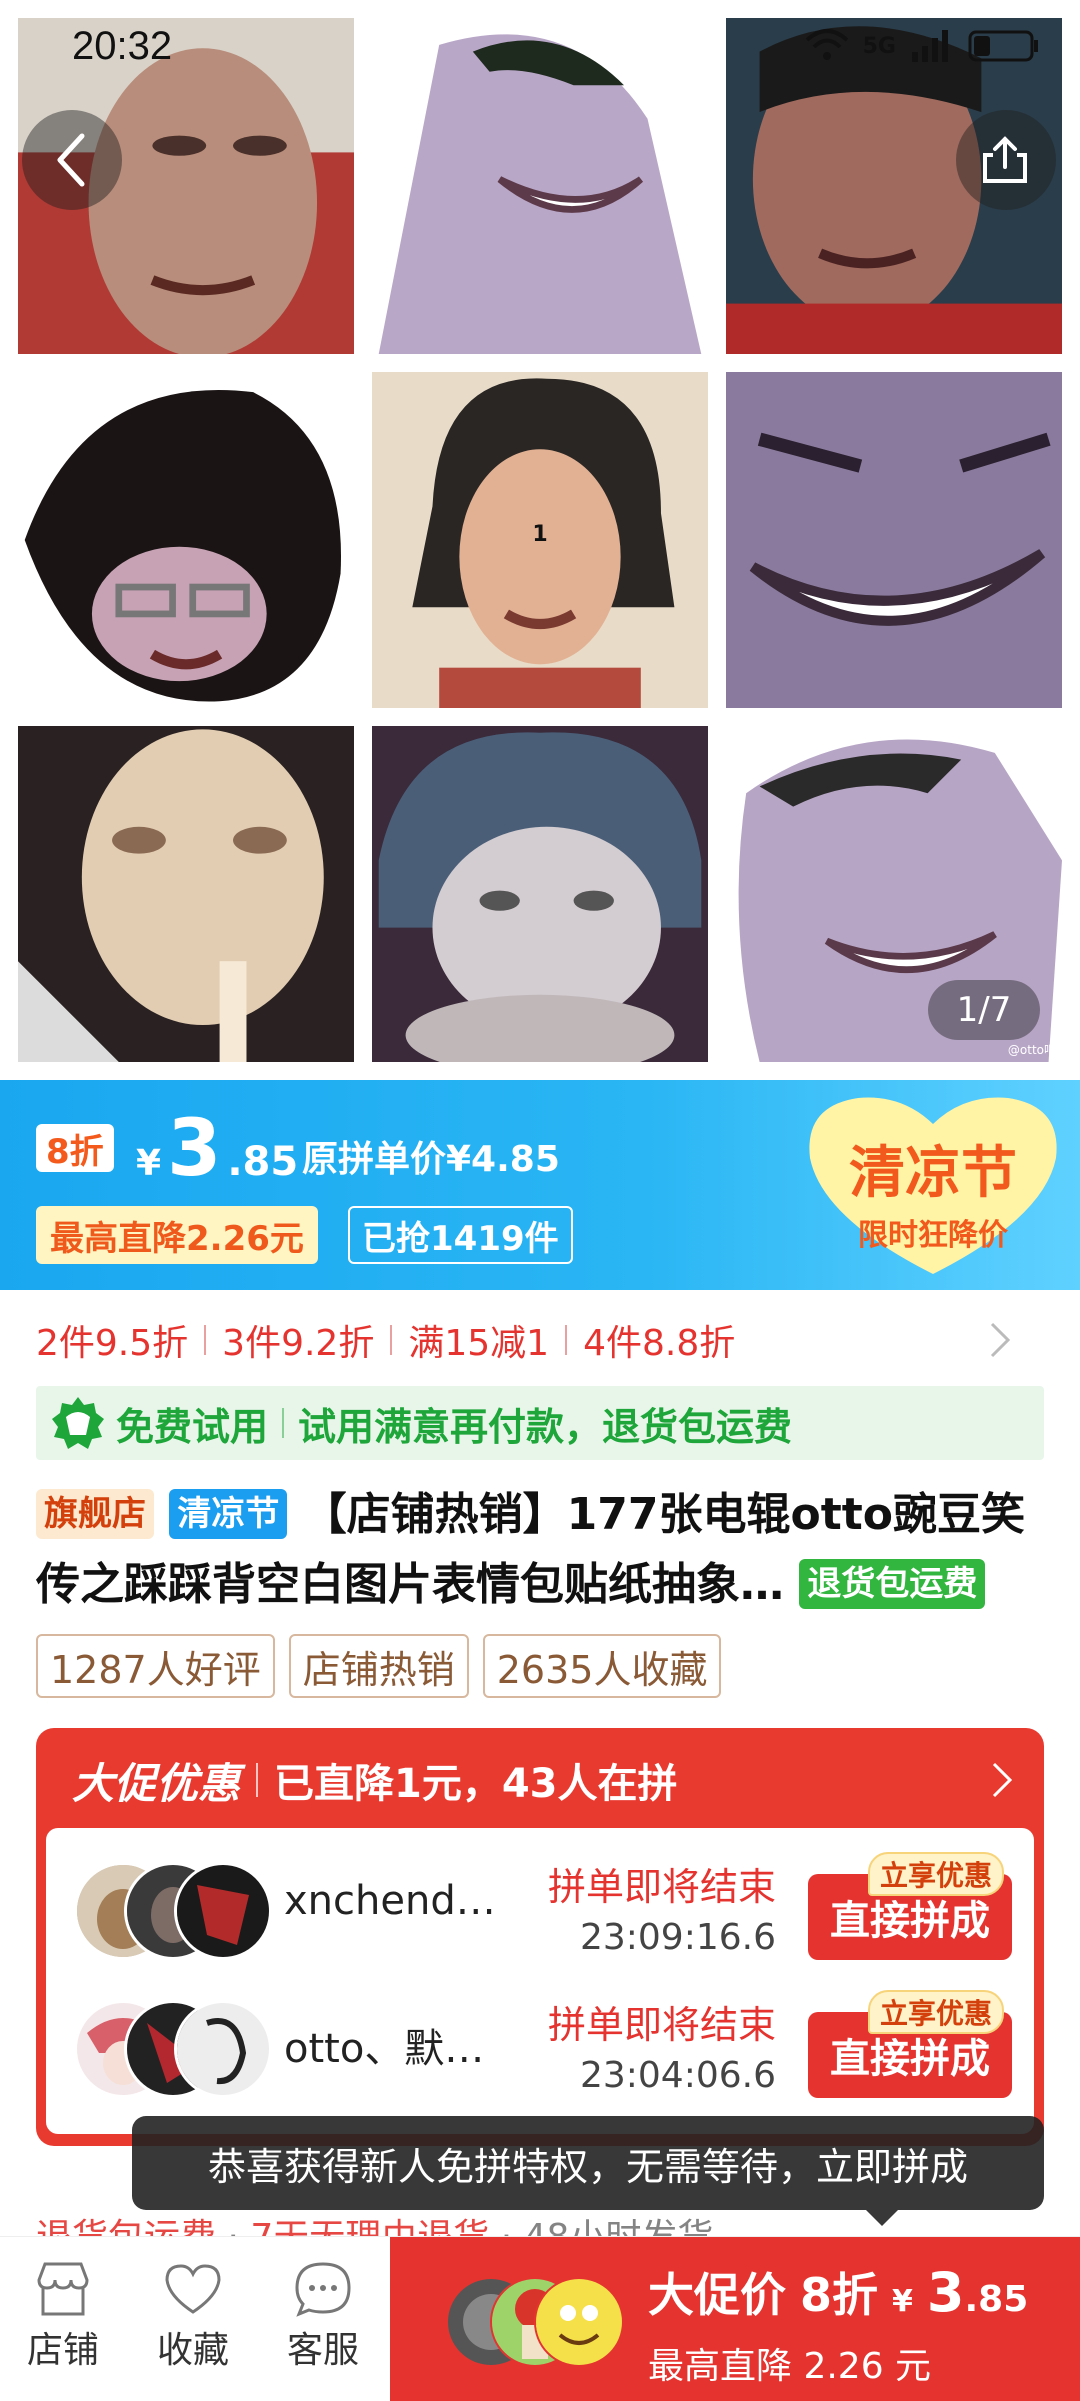  I want to click on product-highlights: 1287人好评 店铺热销 2635人收藏, so click(379, 1666).